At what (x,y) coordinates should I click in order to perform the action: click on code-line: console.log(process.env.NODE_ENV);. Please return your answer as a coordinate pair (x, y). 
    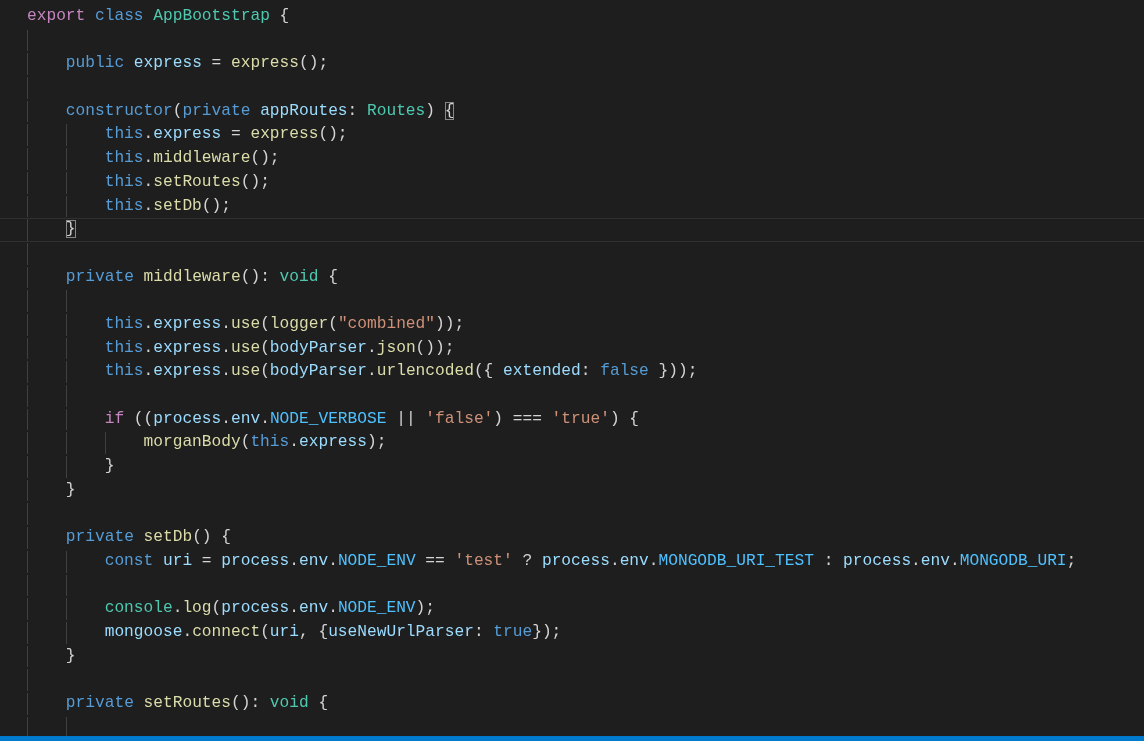
    Looking at the image, I should click on (270, 609).